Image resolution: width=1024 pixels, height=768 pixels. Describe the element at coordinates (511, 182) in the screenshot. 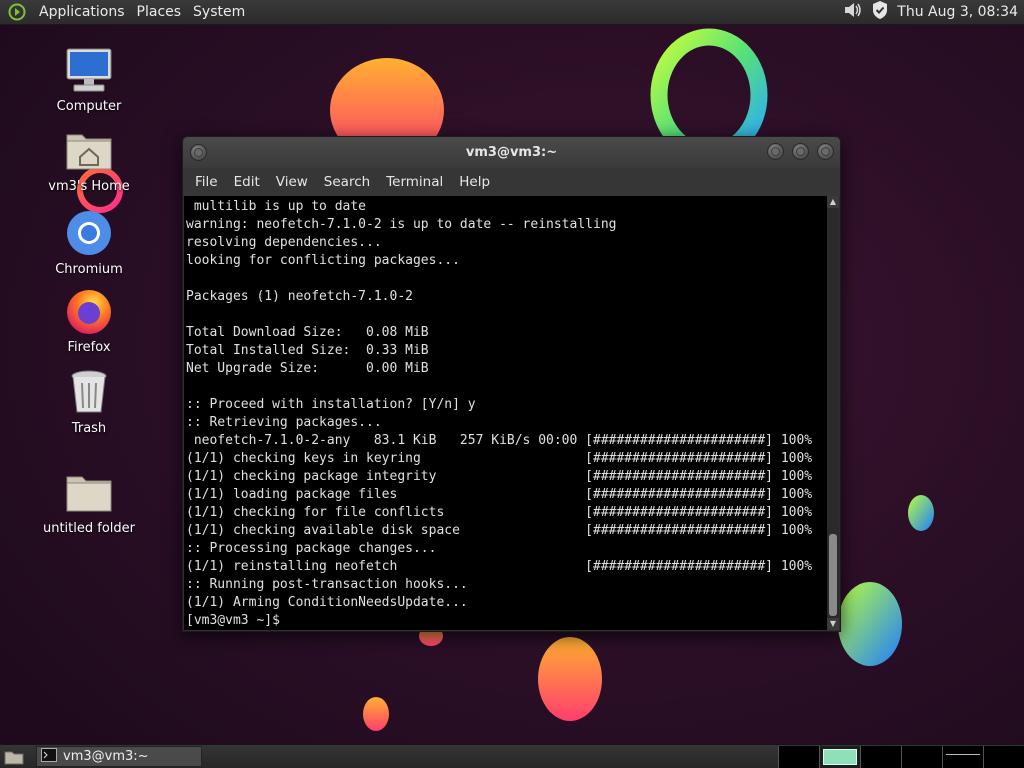

I see `terminal-menu-bar: File Edit View Search Terminal Help` at that location.